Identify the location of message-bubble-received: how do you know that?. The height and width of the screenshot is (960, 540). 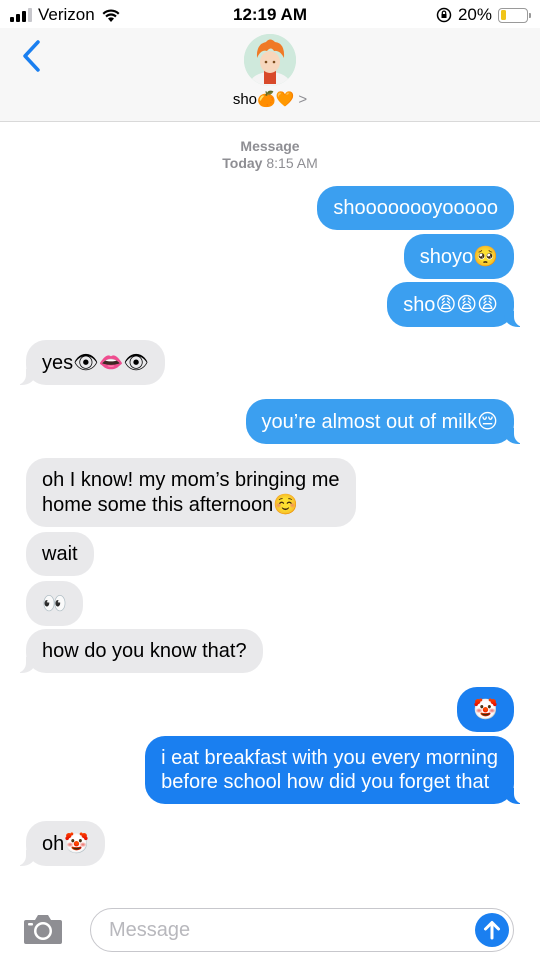
(138, 651).